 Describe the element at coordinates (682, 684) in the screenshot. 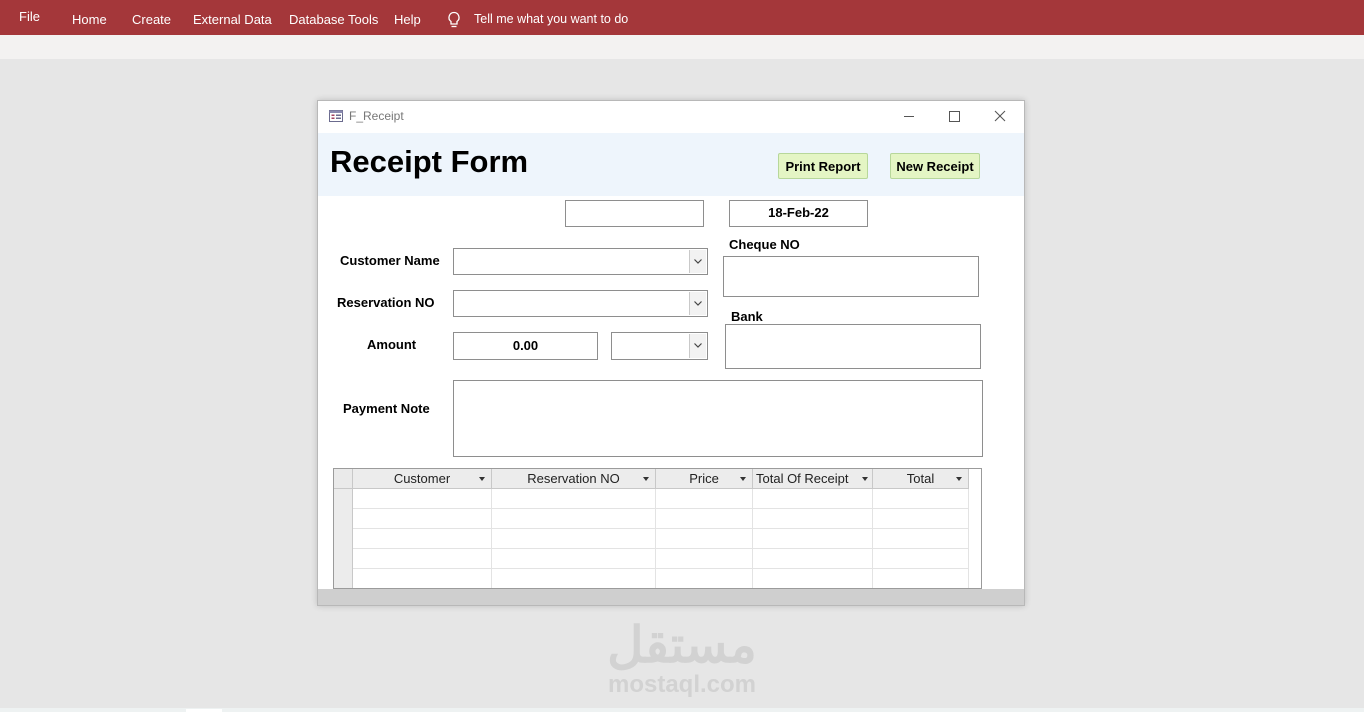

I see `watermark-latin: mostaql.com` at that location.